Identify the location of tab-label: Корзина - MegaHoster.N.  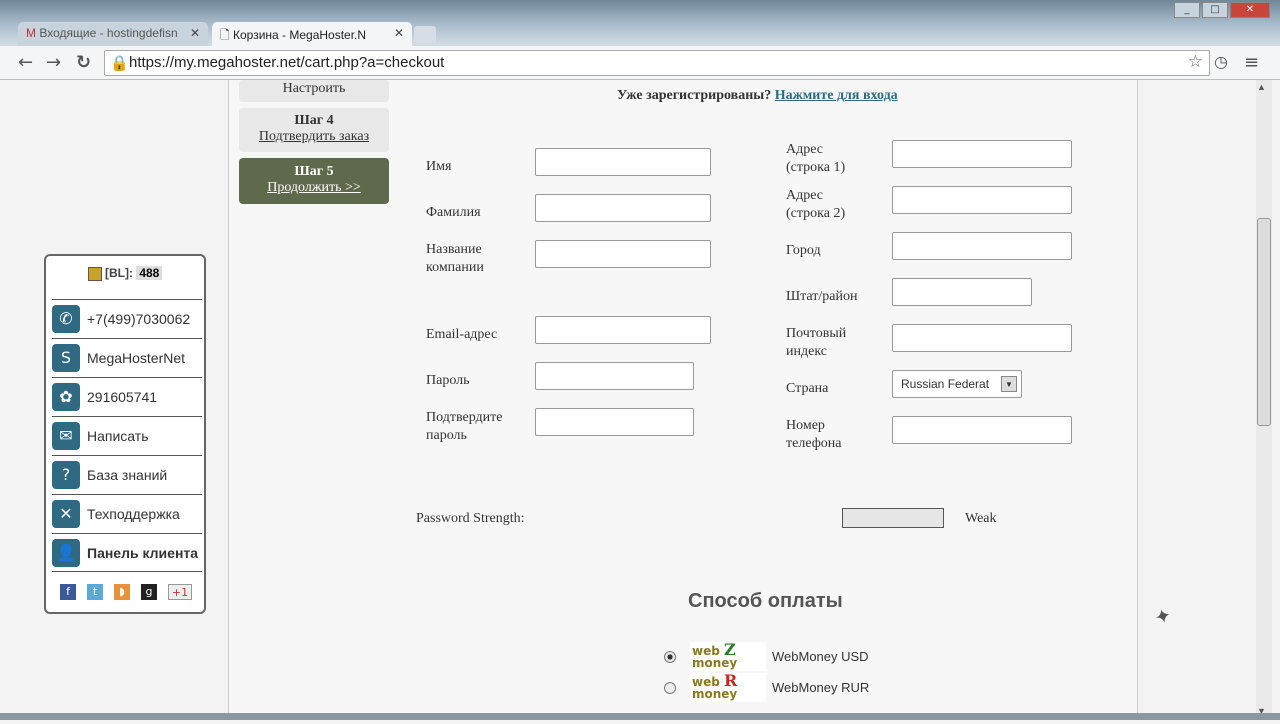
(299, 35).